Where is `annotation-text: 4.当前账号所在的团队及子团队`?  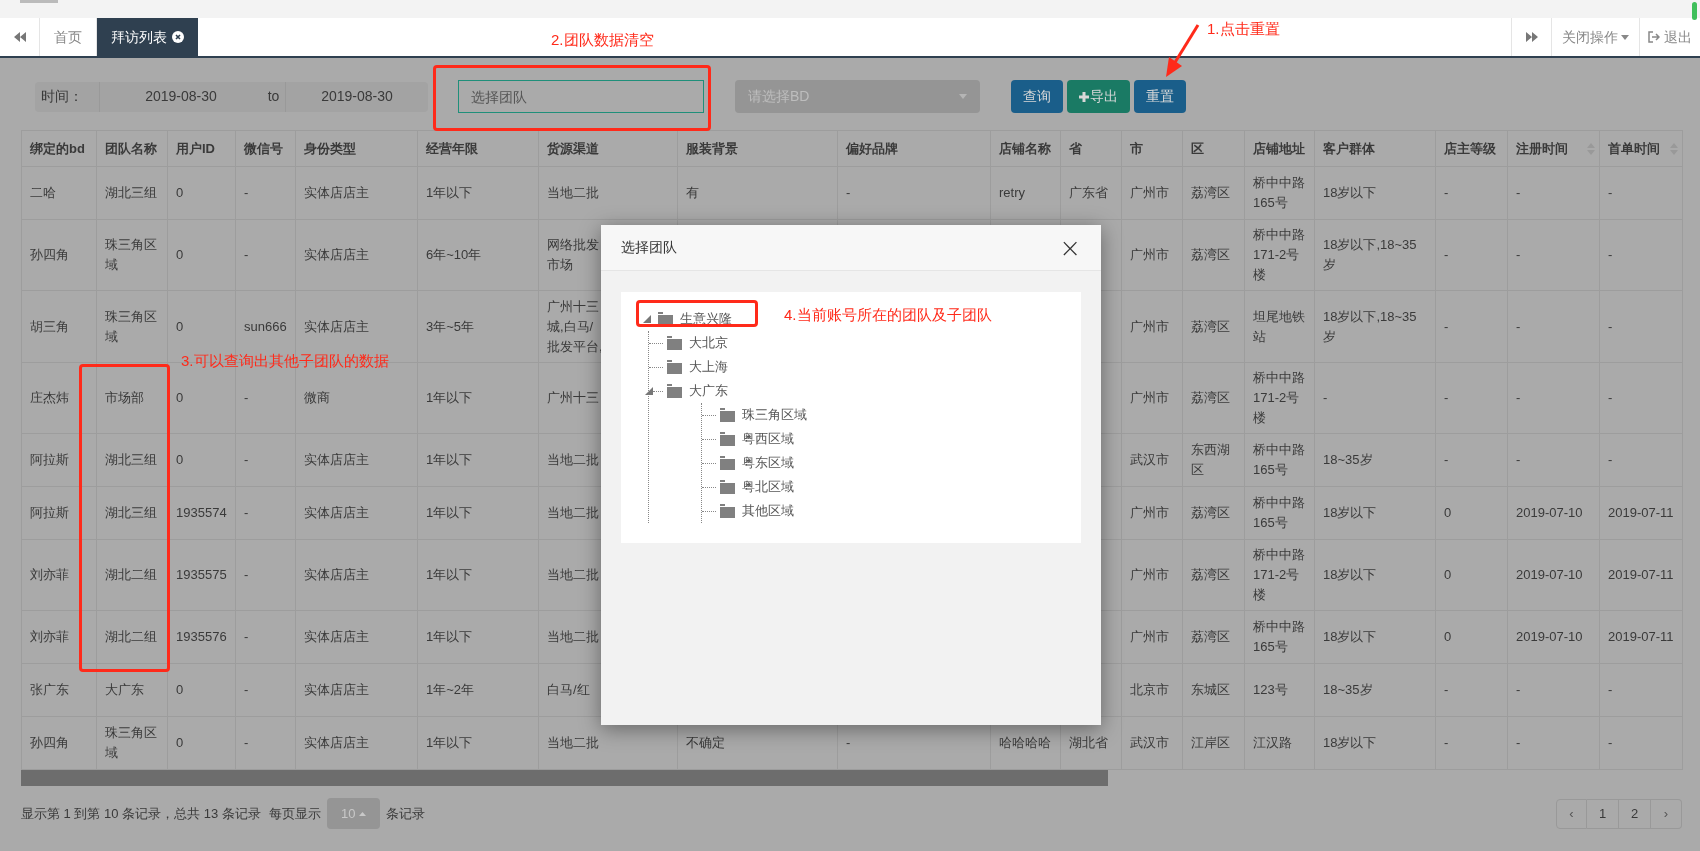 annotation-text: 4.当前账号所在的团队及子团队 is located at coordinates (888, 315).